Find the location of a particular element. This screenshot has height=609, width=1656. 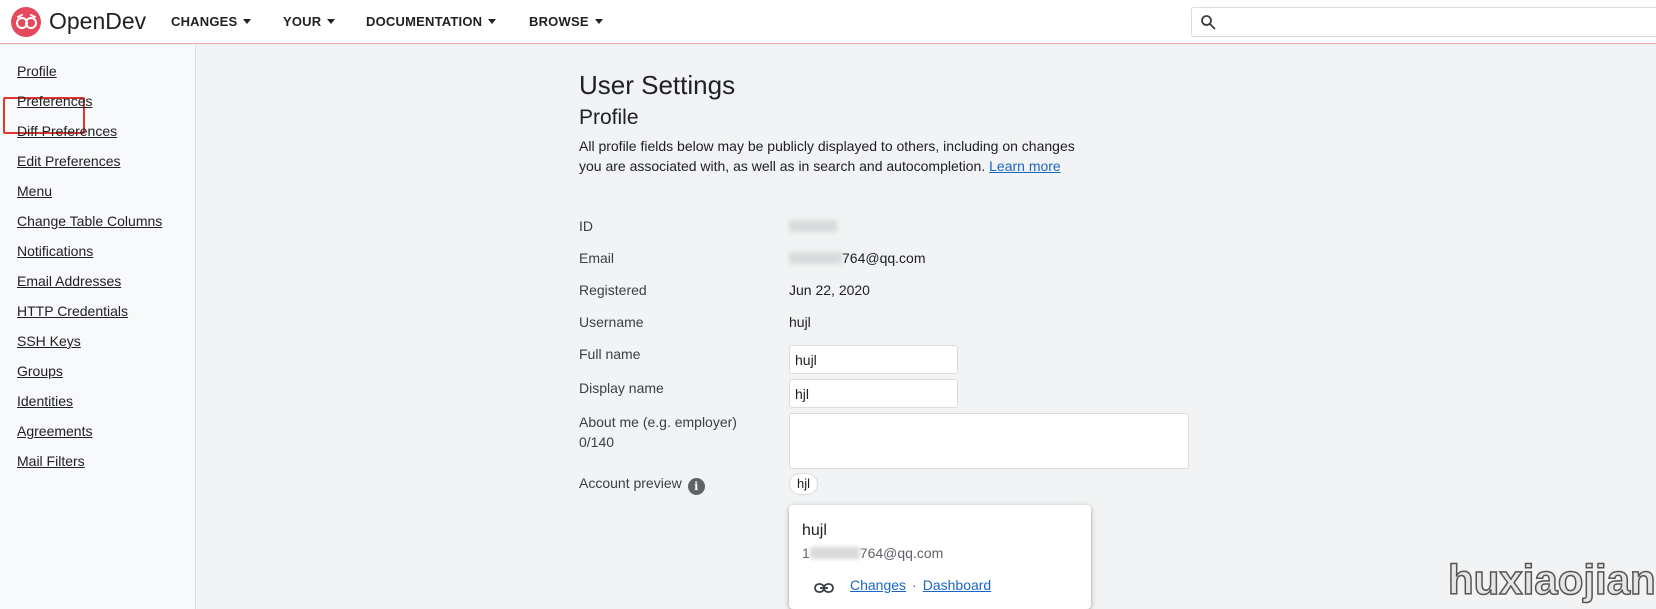

learn-more-link: Learn more is located at coordinates (1025, 166).